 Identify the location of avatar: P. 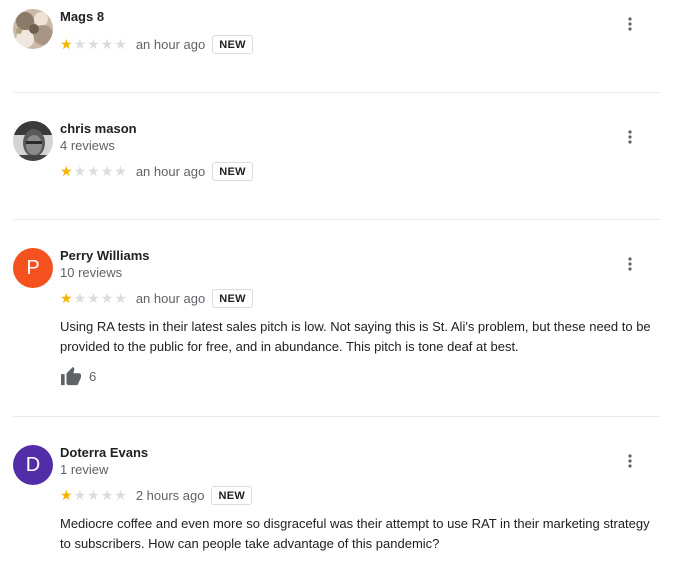
(33, 268).